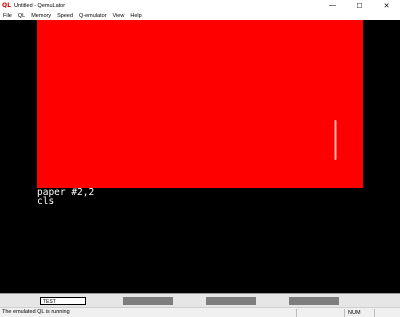 This screenshot has height=317, width=400. Describe the element at coordinates (63, 301) in the screenshot. I see `drive-1-field: TEST` at that location.